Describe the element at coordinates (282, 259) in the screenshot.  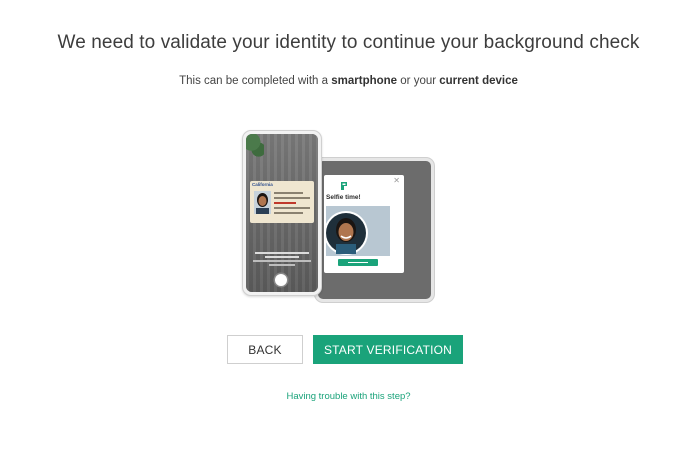
I see `phone-caption` at that location.